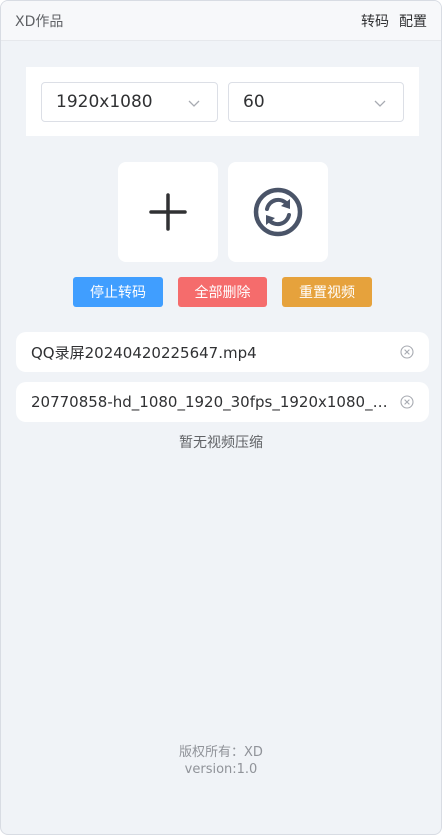 Image resolution: width=442 pixels, height=835 pixels. I want to click on header-menu: 转码 配置, so click(394, 21).